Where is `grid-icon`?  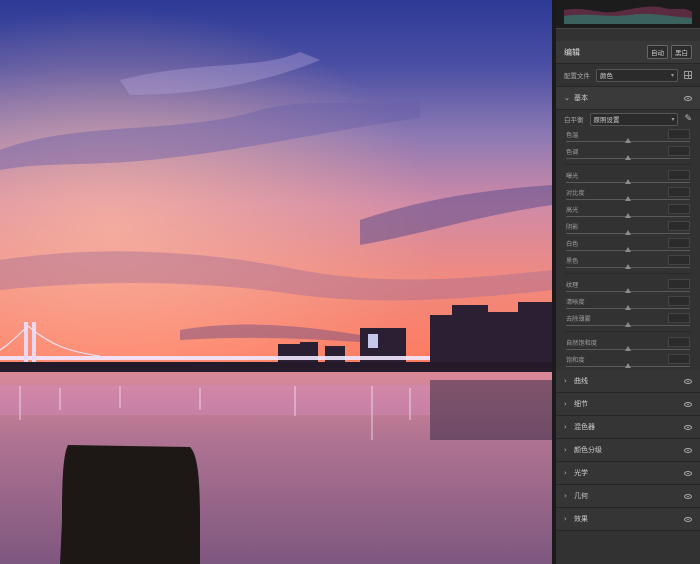
grid-icon is located at coordinates (688, 75).